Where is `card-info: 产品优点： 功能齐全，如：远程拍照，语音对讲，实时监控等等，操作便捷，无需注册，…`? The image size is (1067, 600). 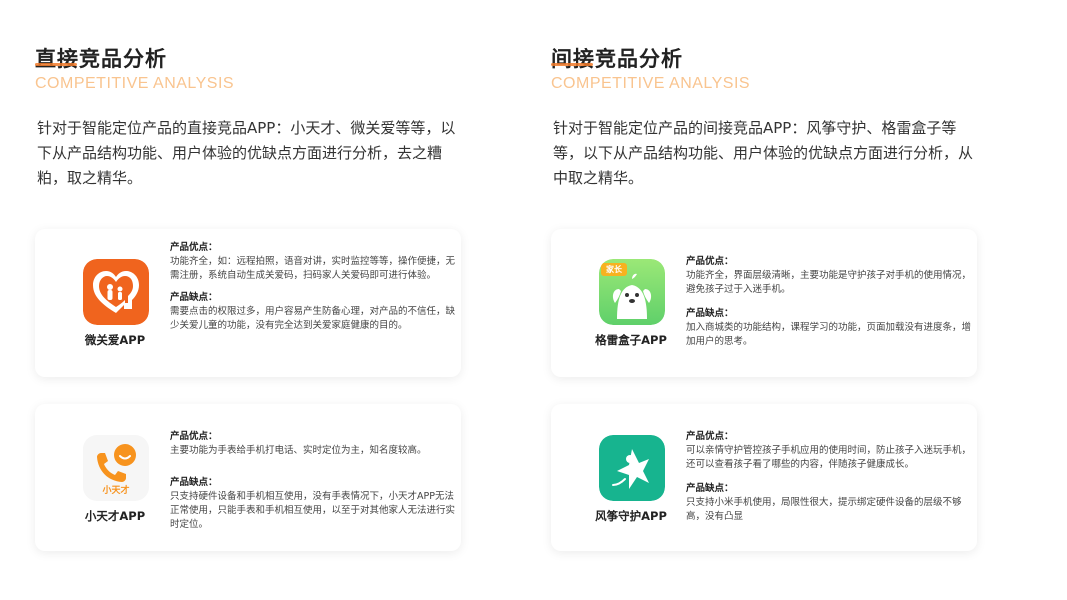 card-info: 产品优点： 功能齐全，如：远程拍照，语音对讲，实时监控等等，操作便捷，无需注册，… is located at coordinates (312, 287).